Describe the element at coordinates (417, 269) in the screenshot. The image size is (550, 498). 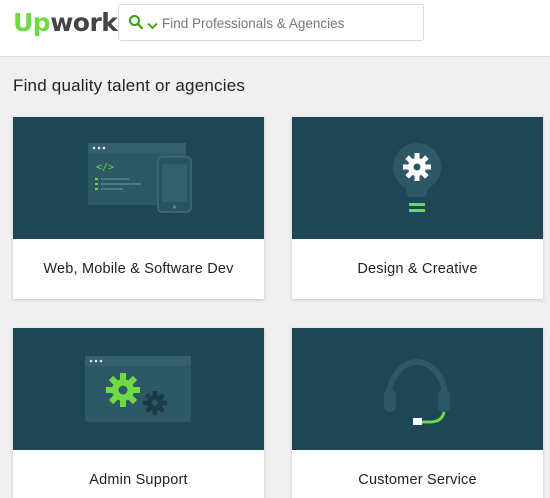
I see `category-label: Design & Creative` at that location.